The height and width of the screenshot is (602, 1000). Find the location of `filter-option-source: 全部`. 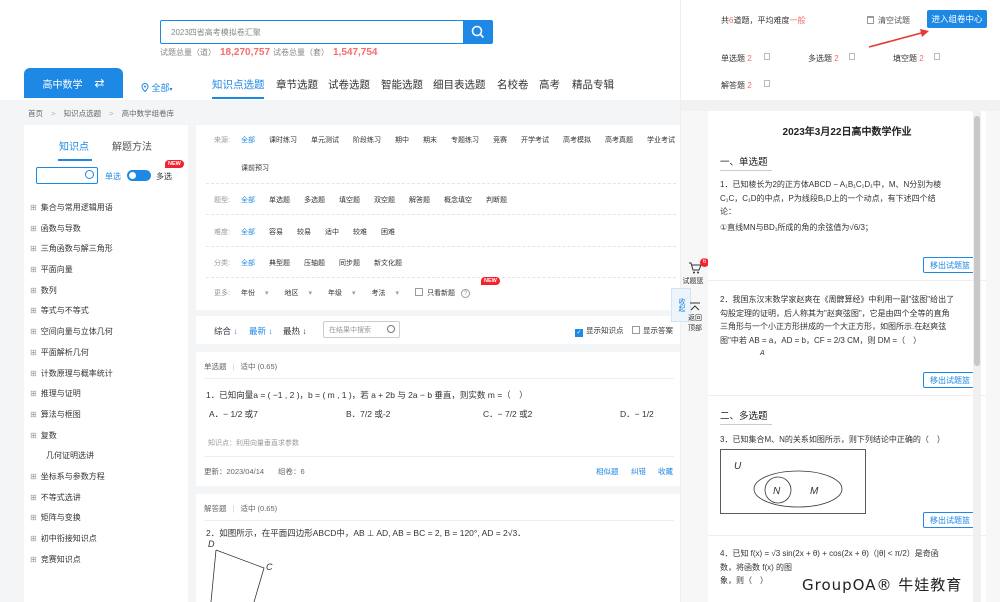

filter-option-source: 全部 is located at coordinates (248, 140).